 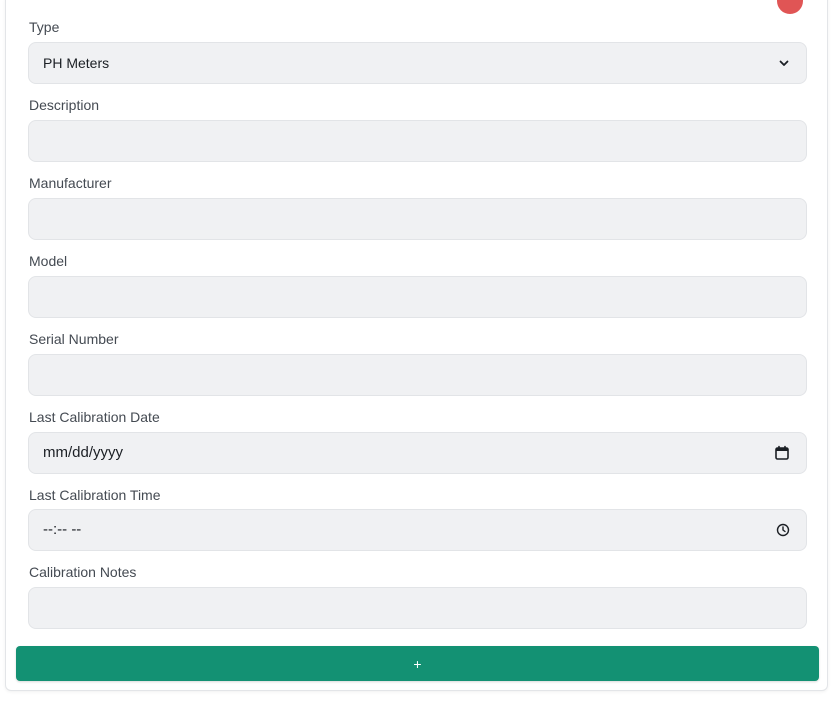 I want to click on serial-number-input, so click(x=417, y=375).